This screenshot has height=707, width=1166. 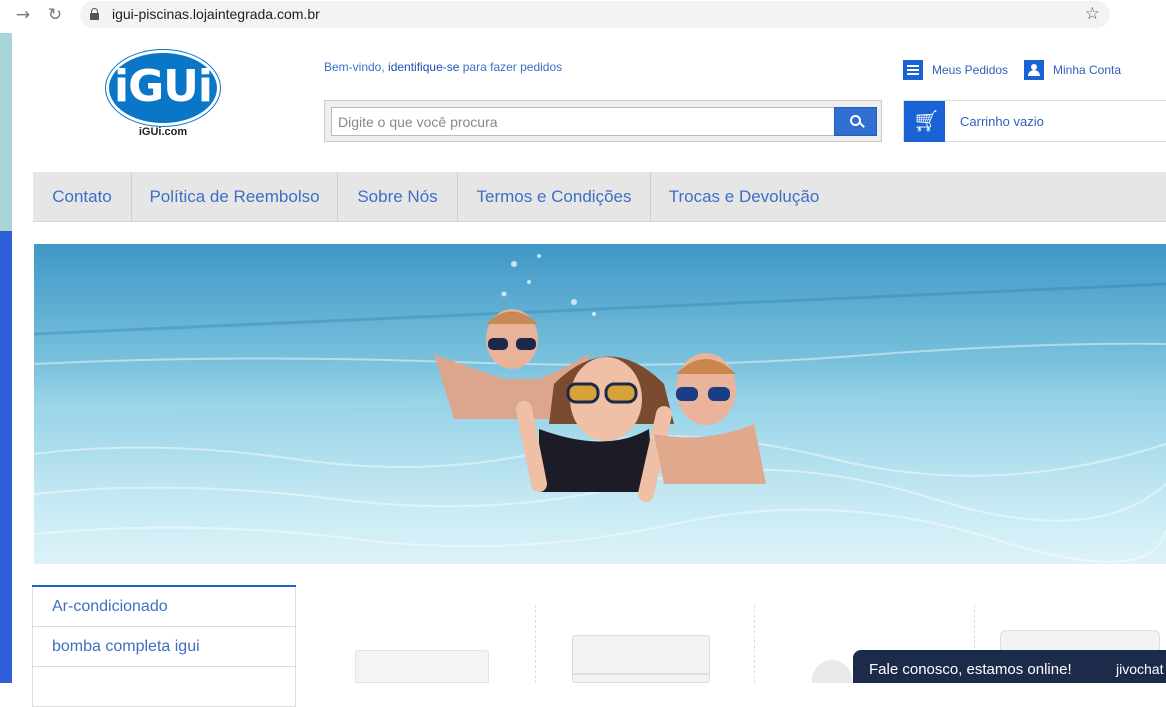 I want to click on star-icon: ☆, so click(x=1092, y=14).